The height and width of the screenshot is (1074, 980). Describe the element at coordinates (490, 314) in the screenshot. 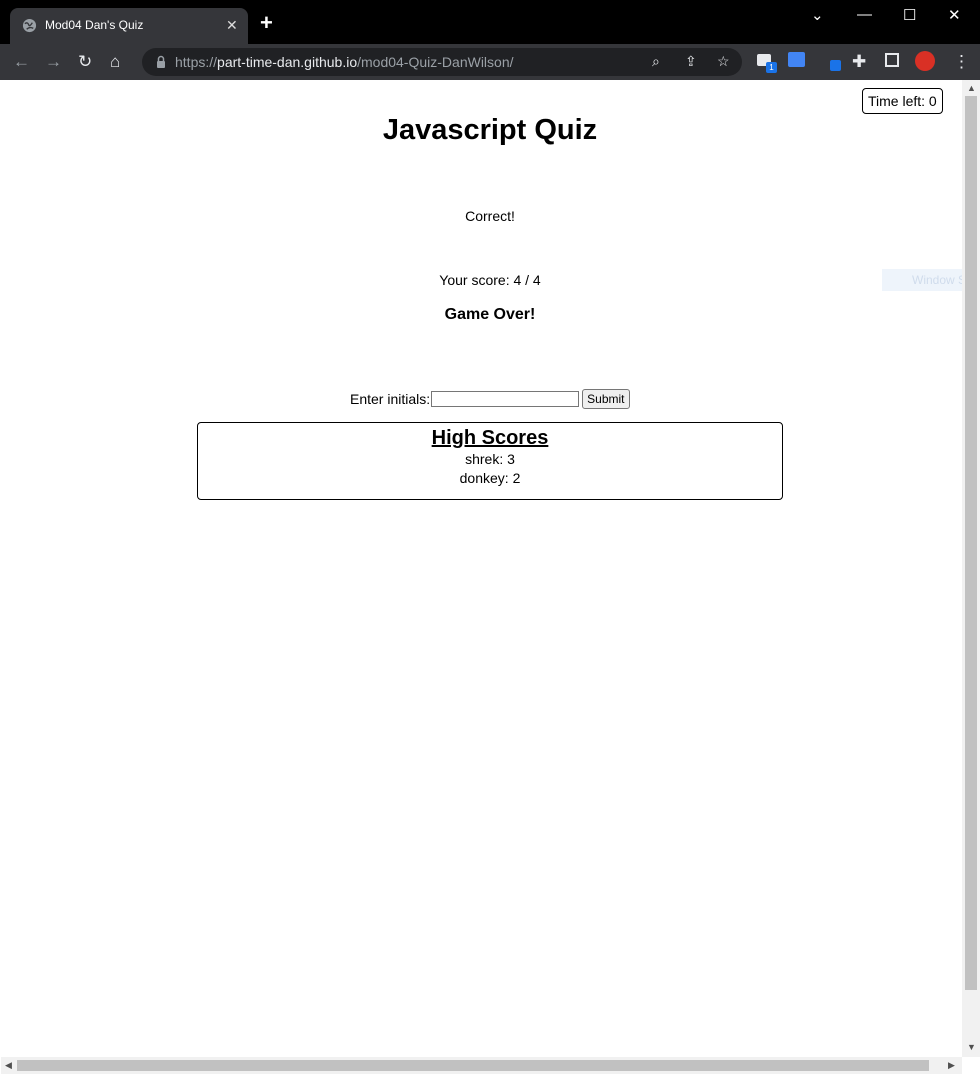

I see `game-over-heading: Game Over!` at that location.